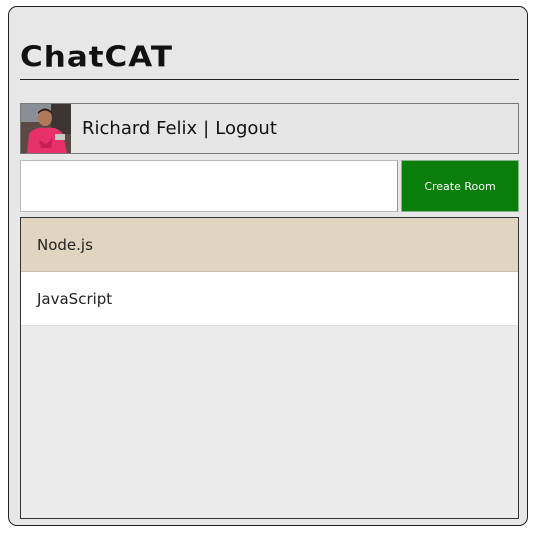 This screenshot has height=544, width=541. I want to click on title-divider, so click(269, 79).